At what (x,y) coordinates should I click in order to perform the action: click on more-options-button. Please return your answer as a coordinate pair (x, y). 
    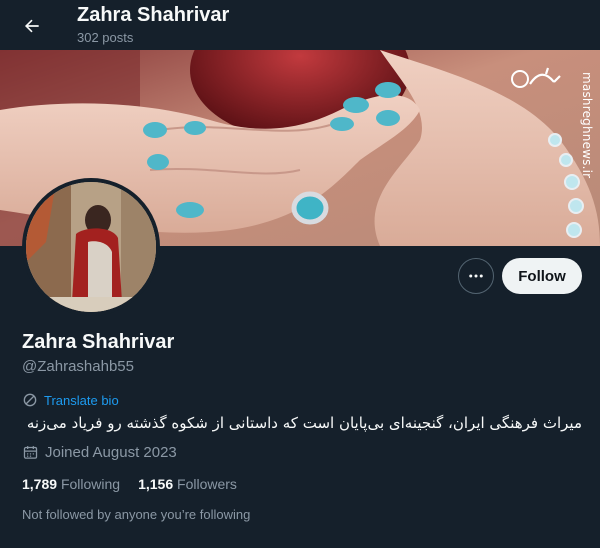
    Looking at the image, I should click on (476, 276).